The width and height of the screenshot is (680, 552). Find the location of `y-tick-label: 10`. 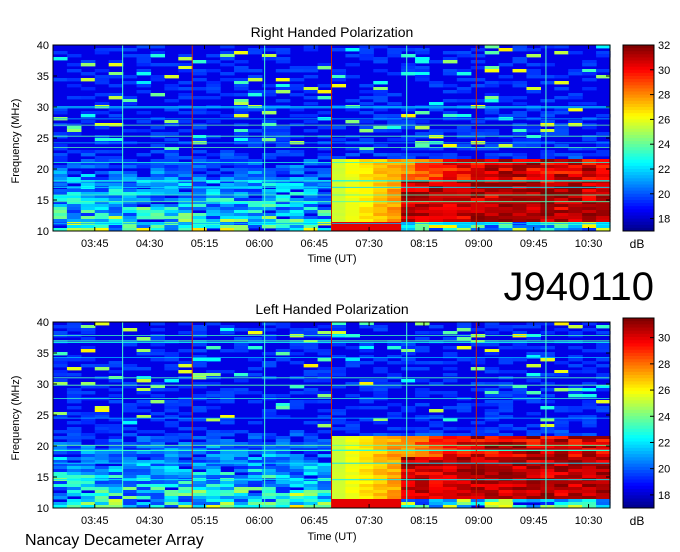

y-tick-label: 10 is located at coordinates (43, 232).